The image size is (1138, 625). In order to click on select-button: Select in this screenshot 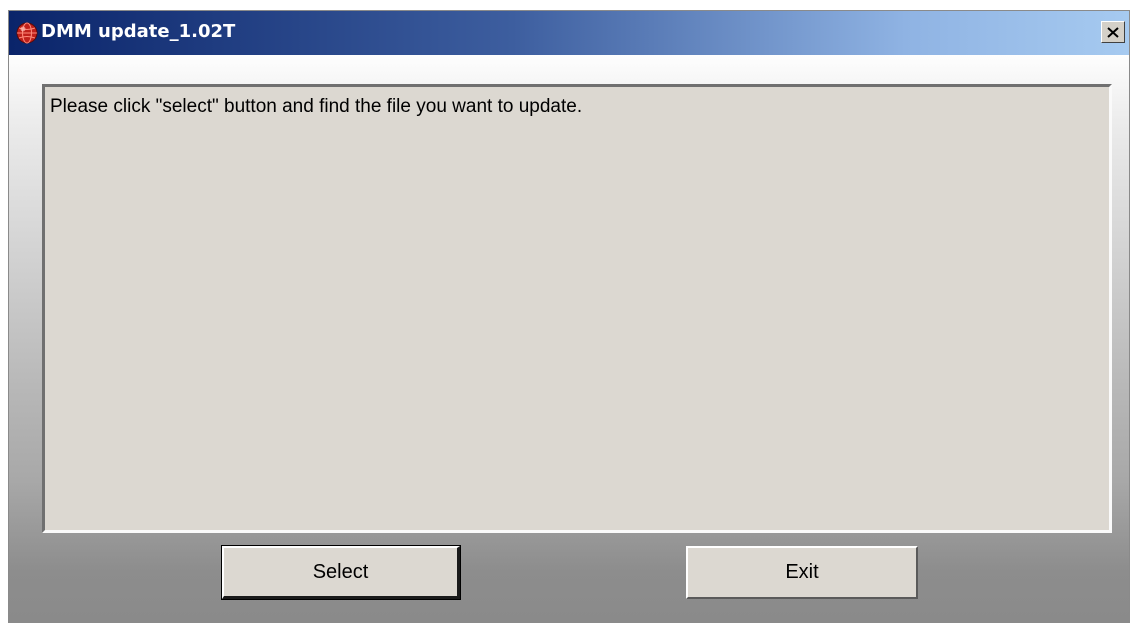, I will do `click(341, 572)`.